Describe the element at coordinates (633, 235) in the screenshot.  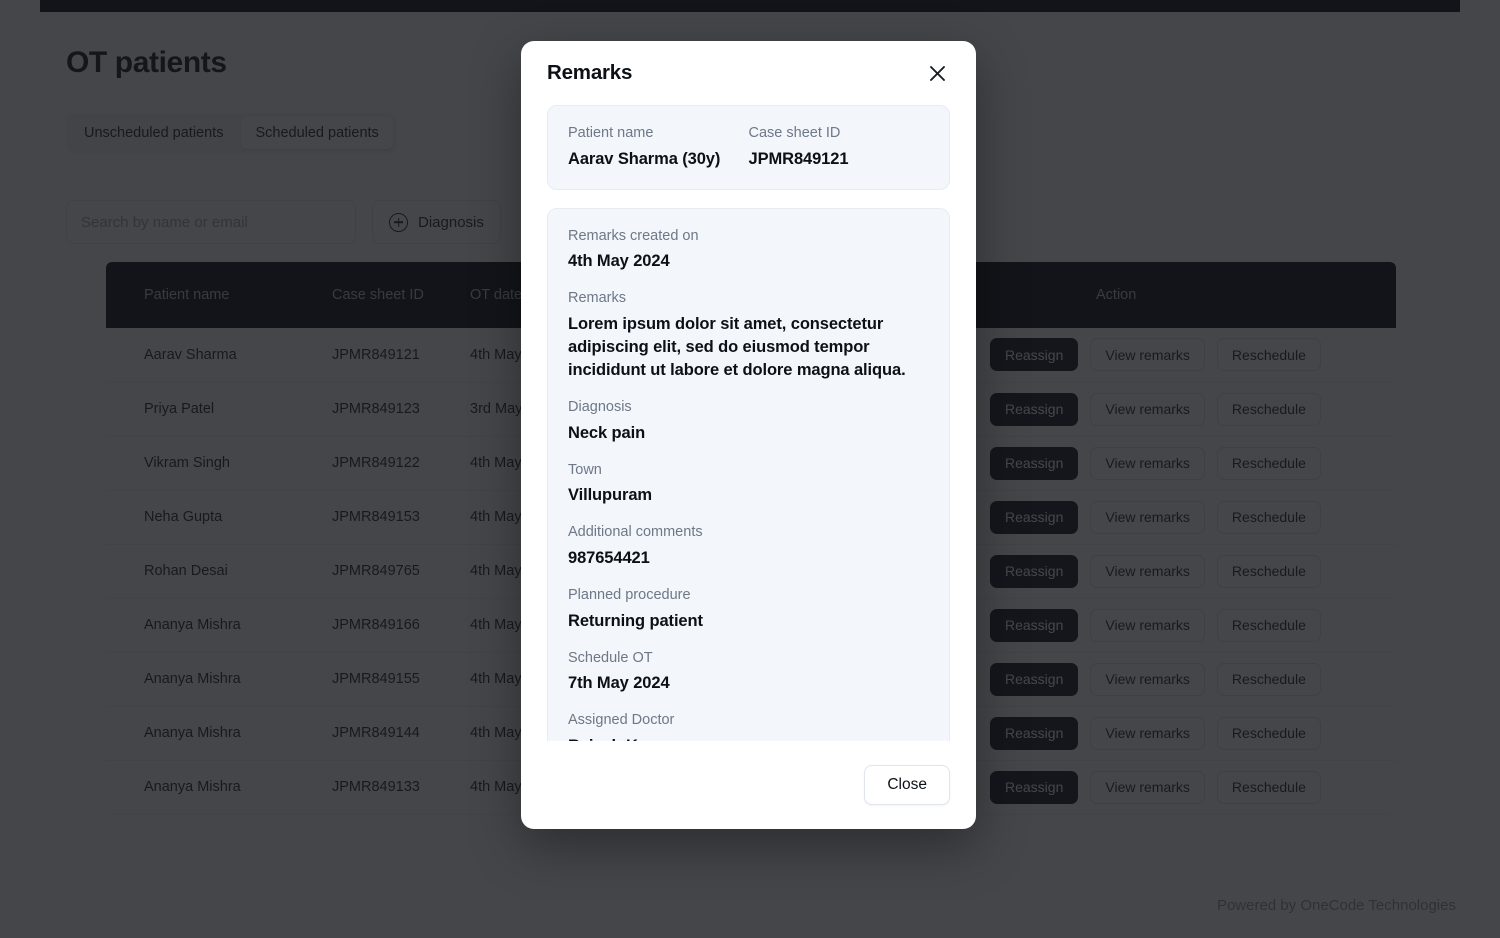
I see `detail-label-remarks-created-on: Remarks created on` at that location.